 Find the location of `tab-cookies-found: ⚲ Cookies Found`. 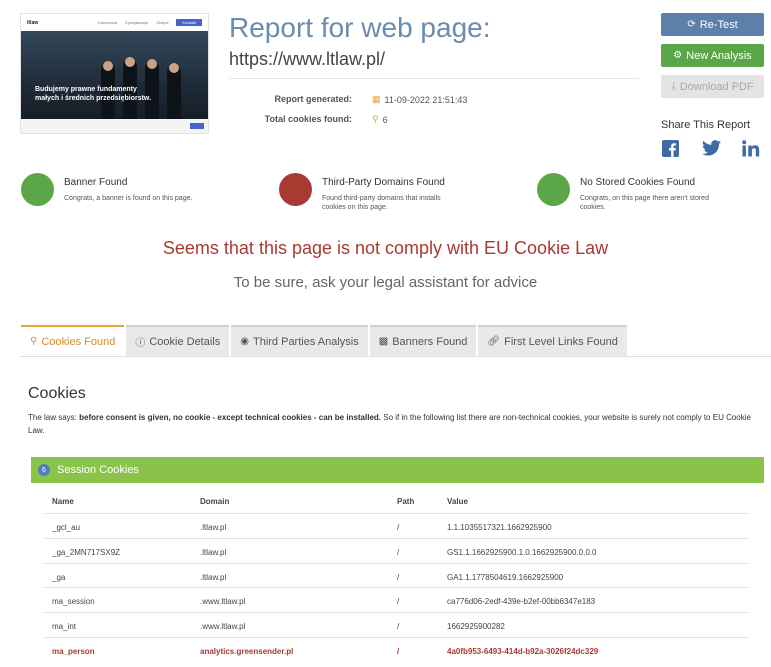

tab-cookies-found: ⚲ Cookies Found is located at coordinates (73, 340).